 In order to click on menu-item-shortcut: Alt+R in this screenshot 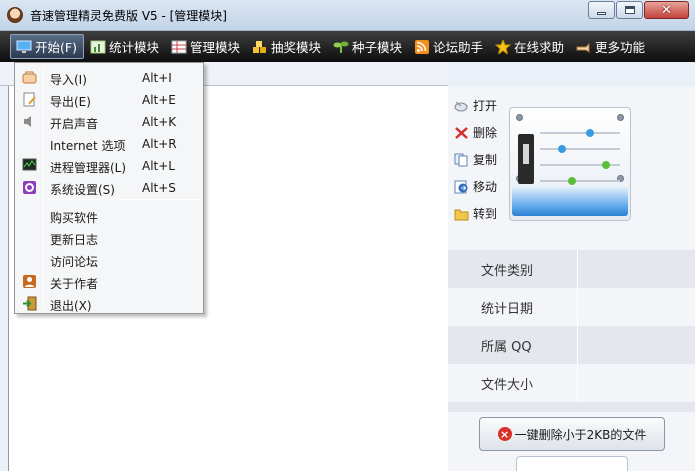, I will do `click(159, 144)`.